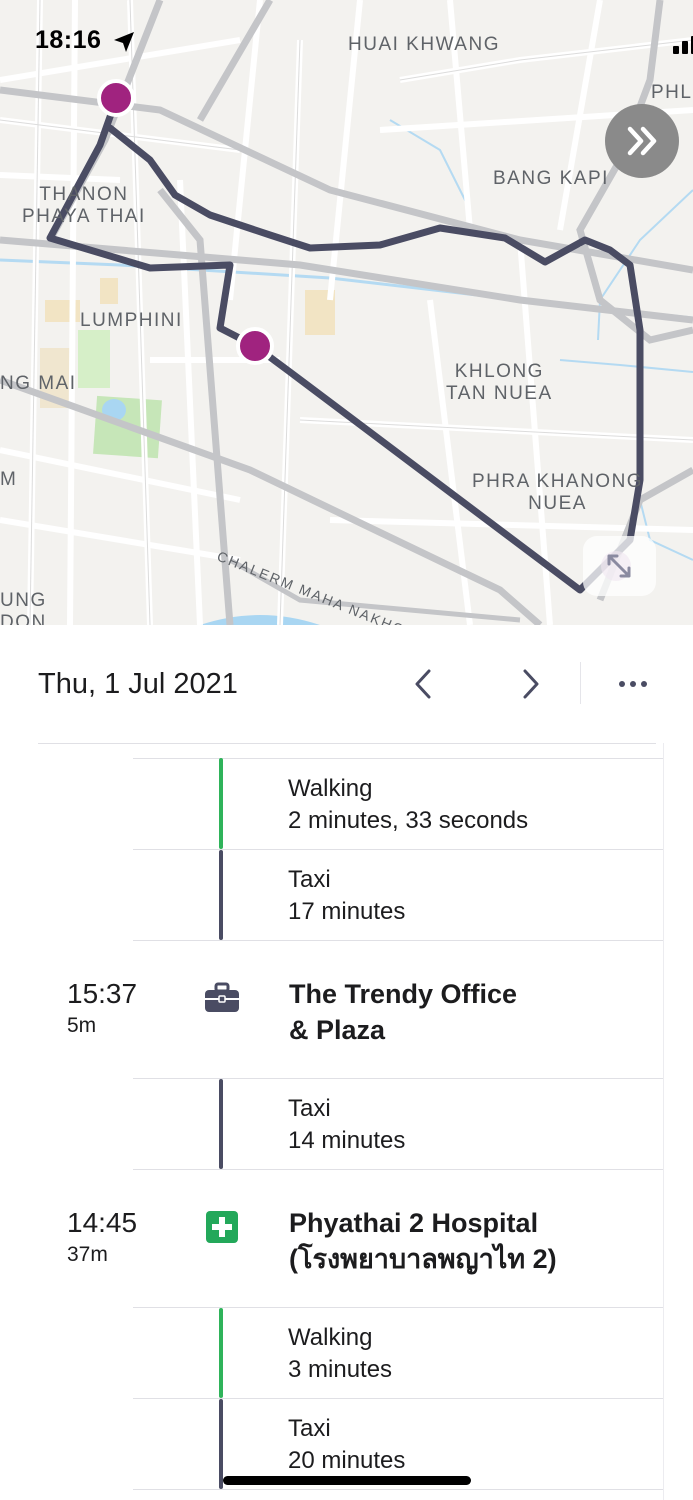  I want to click on map-label: THANON PHAYA THAI, so click(84, 205).